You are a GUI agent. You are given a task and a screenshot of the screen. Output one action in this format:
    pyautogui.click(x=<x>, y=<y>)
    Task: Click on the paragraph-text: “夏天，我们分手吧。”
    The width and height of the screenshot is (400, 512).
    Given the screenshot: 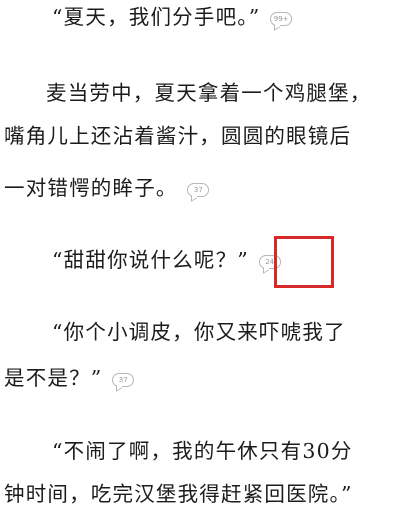 What is the action you would take?
    pyautogui.click(x=156, y=17)
    